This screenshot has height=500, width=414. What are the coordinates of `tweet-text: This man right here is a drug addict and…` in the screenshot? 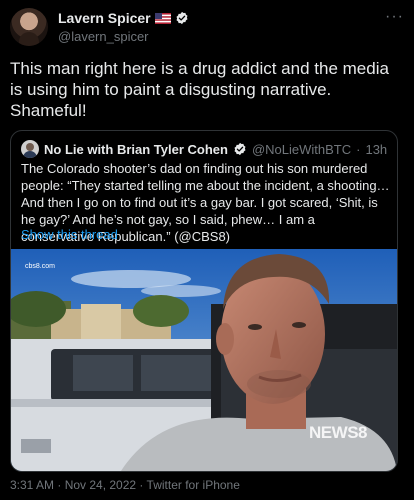 It's located at (199, 89).